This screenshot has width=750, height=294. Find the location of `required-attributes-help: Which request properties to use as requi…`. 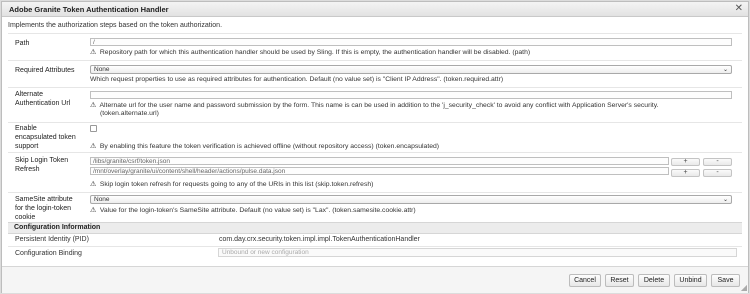

required-attributes-help: Which request properties to use as requi… is located at coordinates (297, 79).